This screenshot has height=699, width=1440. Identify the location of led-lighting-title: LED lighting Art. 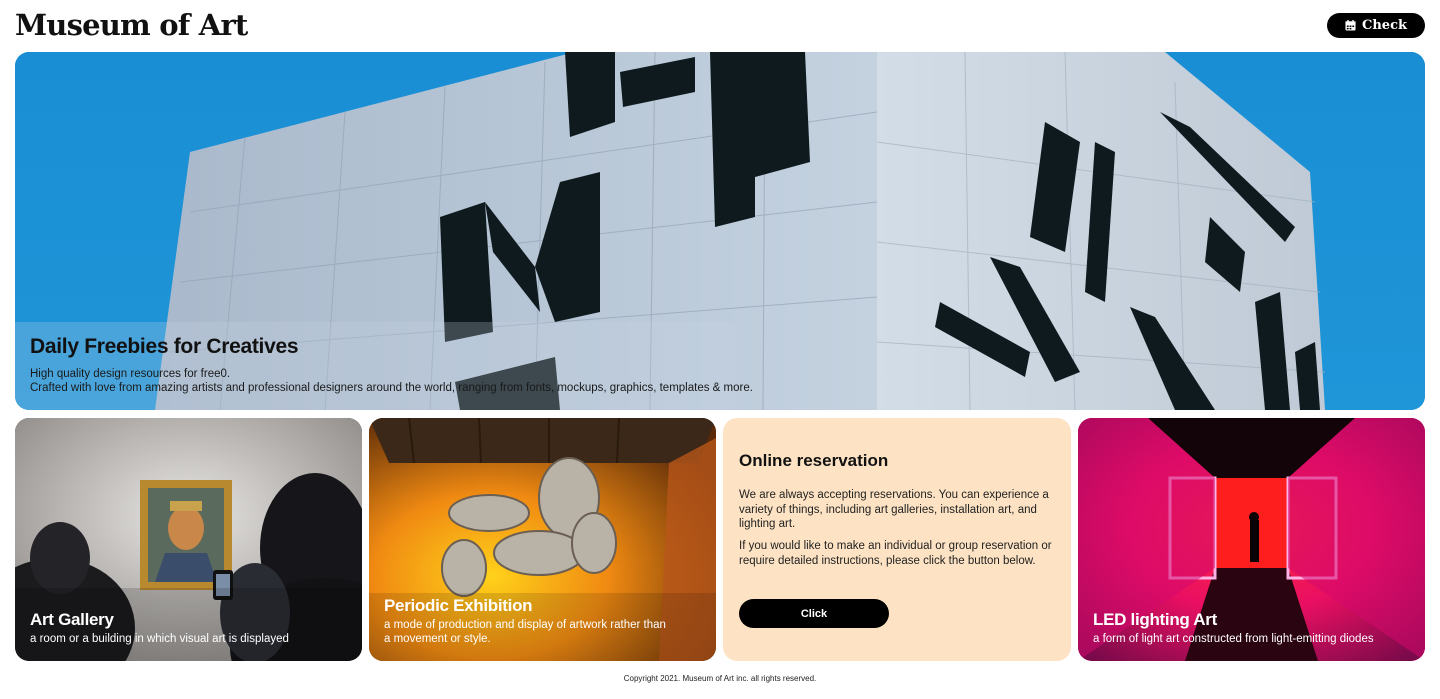
(1155, 619).